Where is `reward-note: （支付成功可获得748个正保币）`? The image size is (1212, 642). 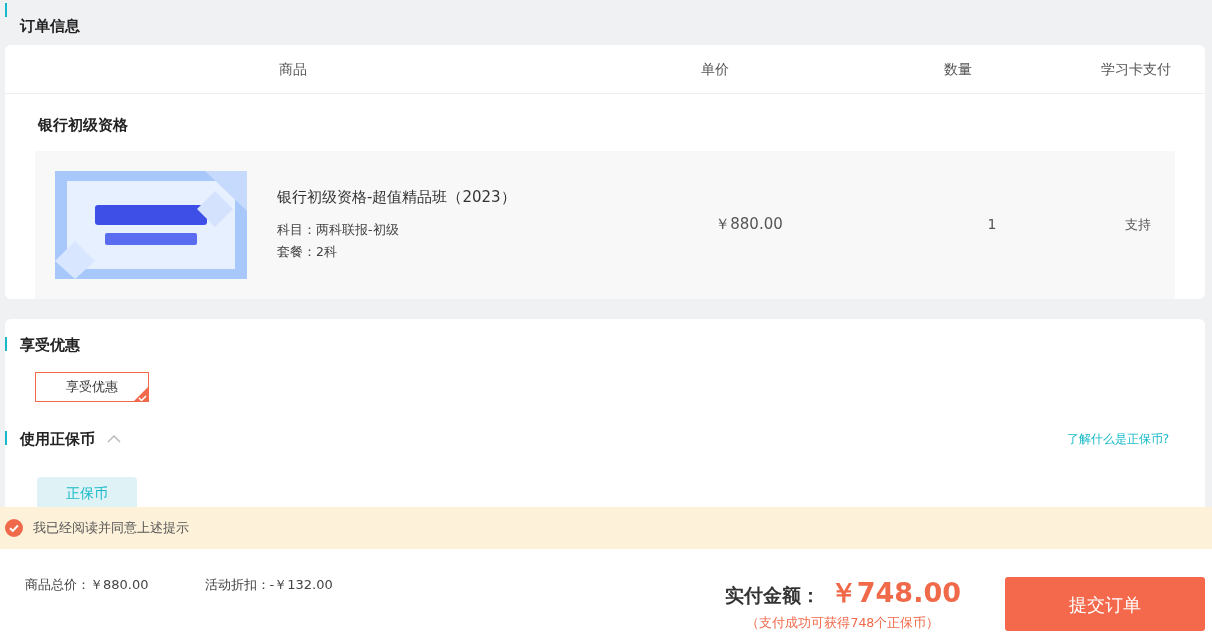
reward-note: （支付成功可获得748个正保币） is located at coordinates (843, 622).